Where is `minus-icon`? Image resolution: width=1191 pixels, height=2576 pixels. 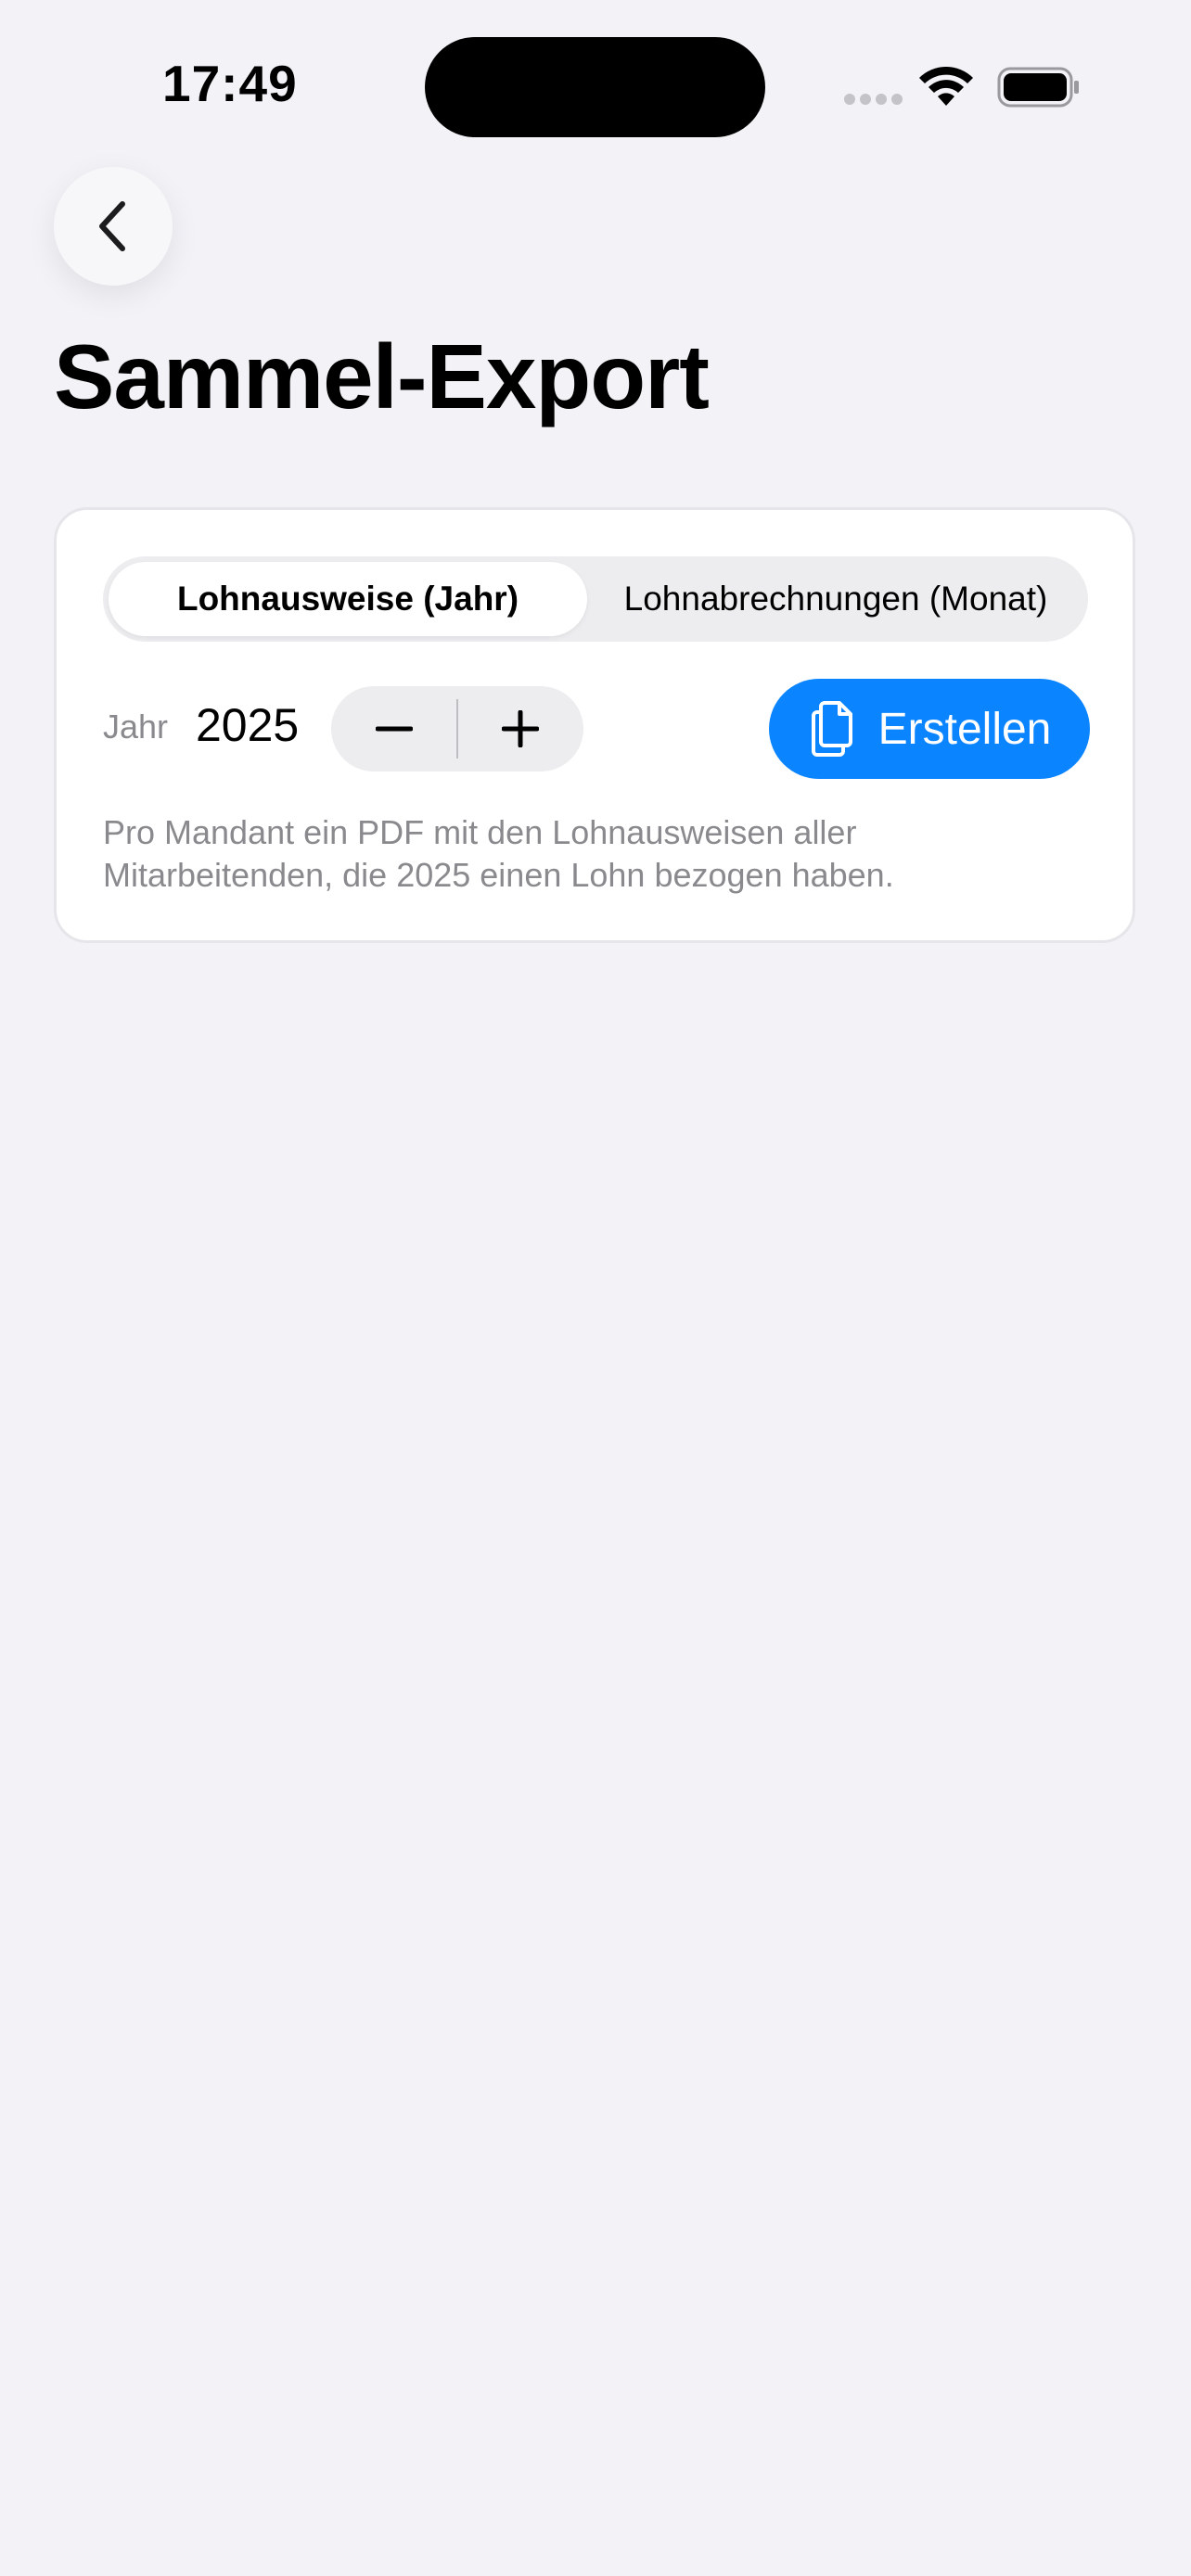 minus-icon is located at coordinates (394, 729).